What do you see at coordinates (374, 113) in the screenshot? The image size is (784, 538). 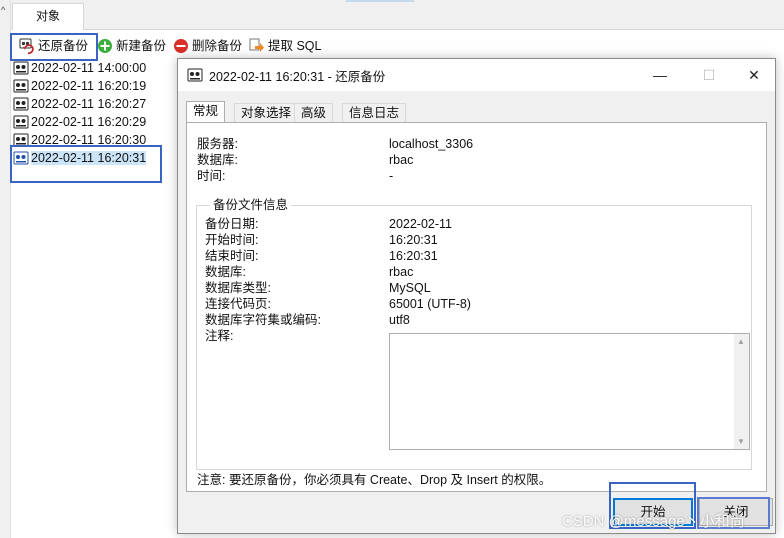 I see `tab-info-log: 信息日志` at bounding box center [374, 113].